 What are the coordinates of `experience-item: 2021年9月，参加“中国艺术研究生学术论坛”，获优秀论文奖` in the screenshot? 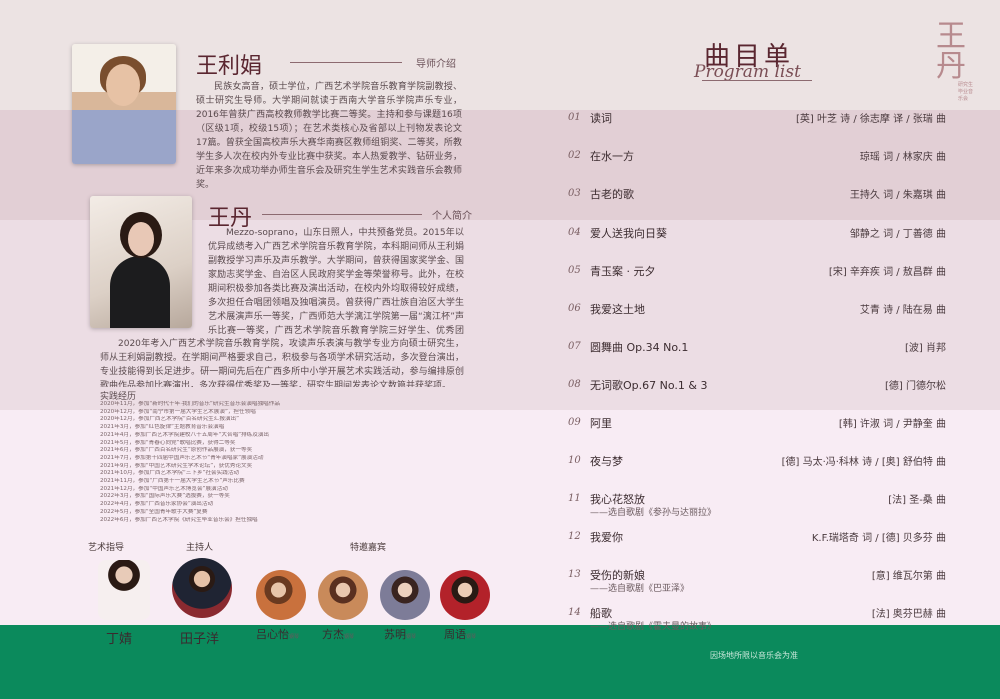 It's located at (176, 465).